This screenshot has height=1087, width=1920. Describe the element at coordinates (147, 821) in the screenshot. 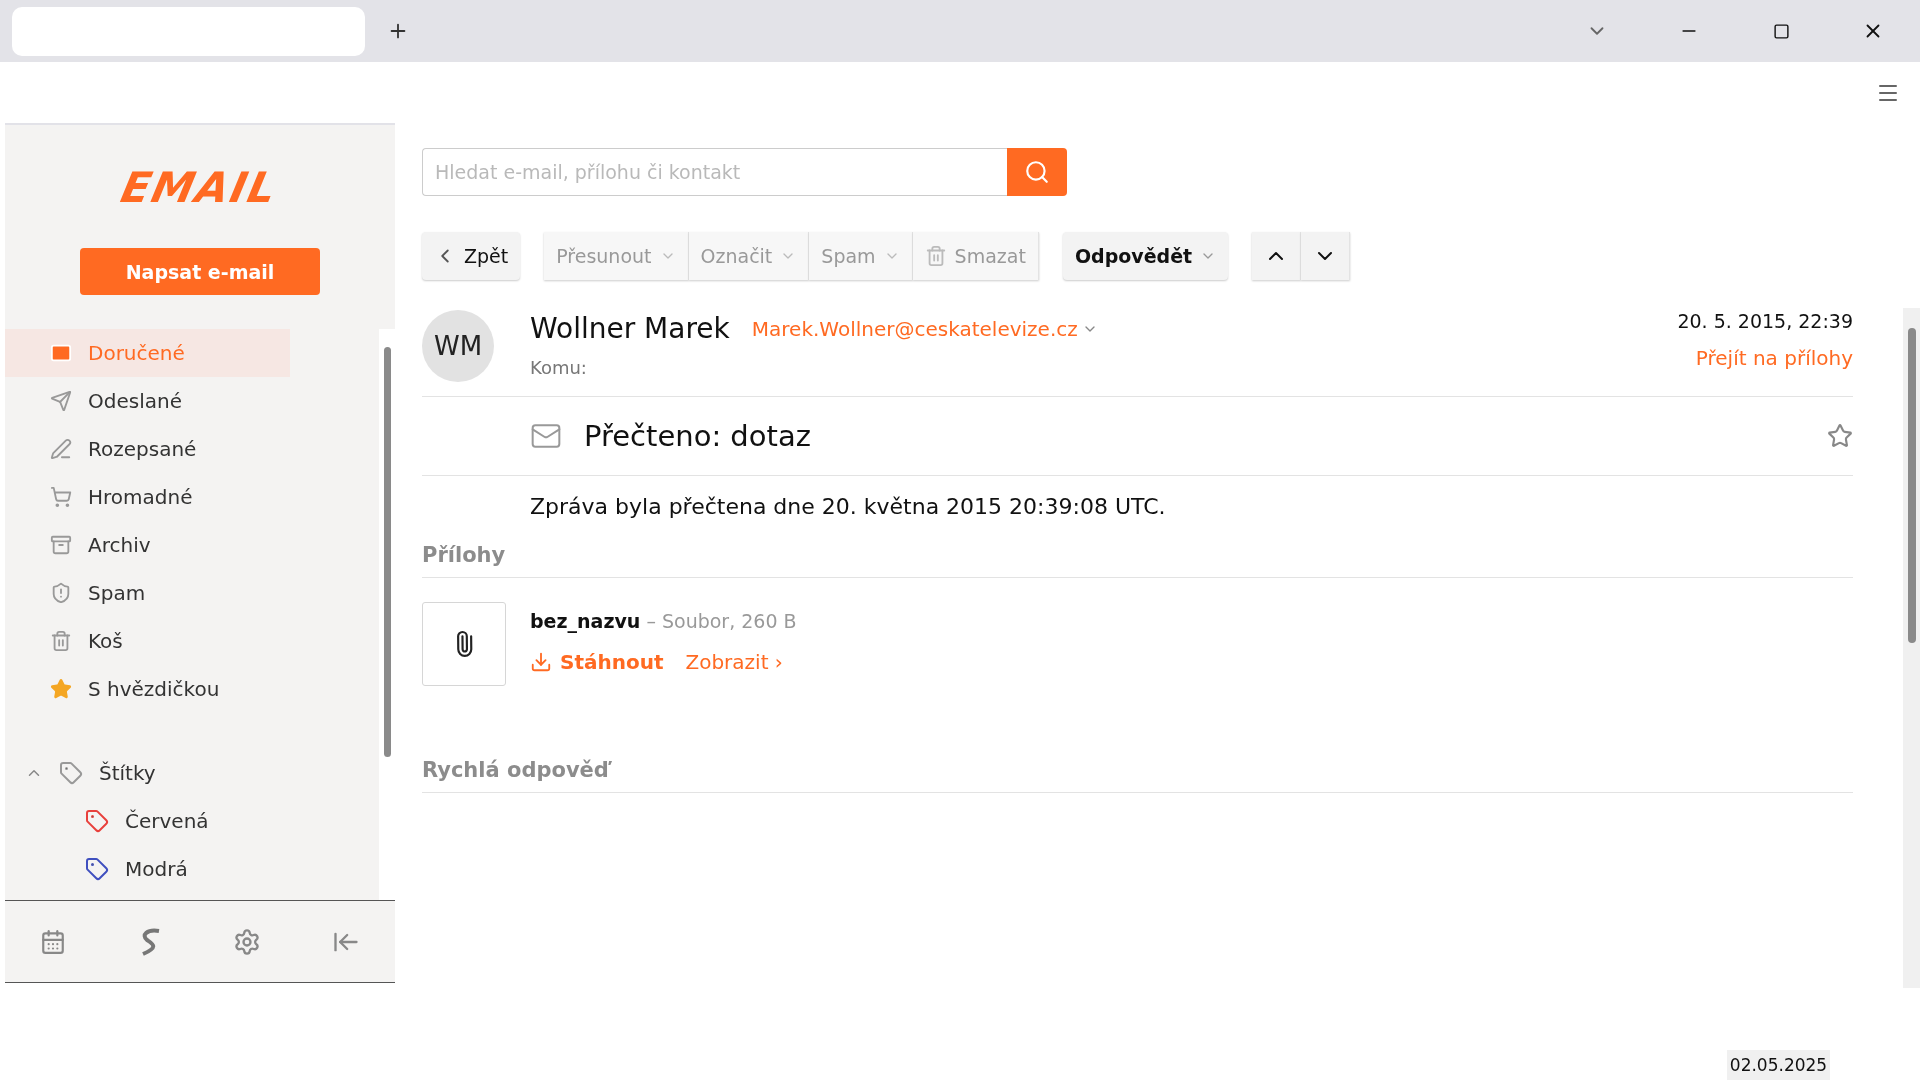

I see `label-item: Červená` at that location.